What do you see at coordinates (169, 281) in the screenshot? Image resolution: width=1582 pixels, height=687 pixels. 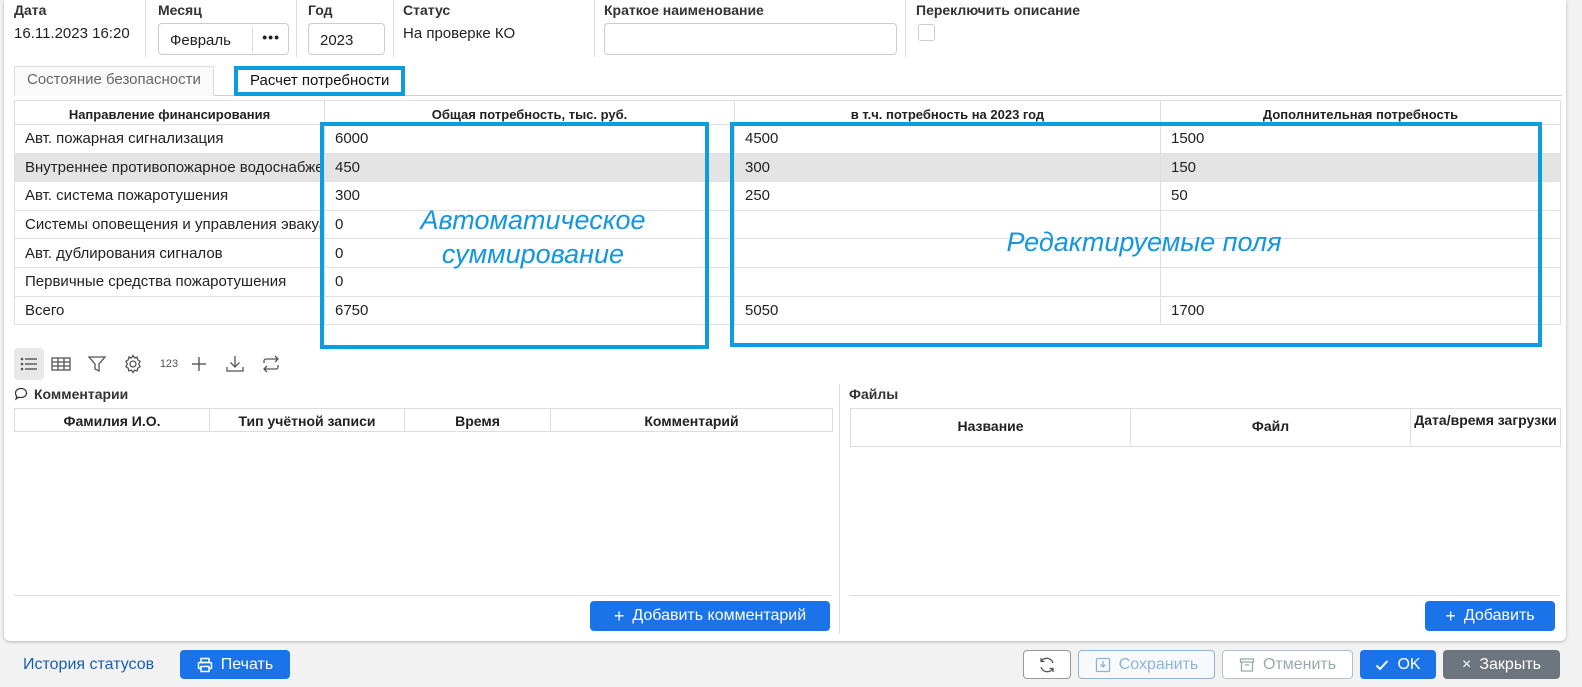 I see `row-label: Первичные средства пожаротушения` at bounding box center [169, 281].